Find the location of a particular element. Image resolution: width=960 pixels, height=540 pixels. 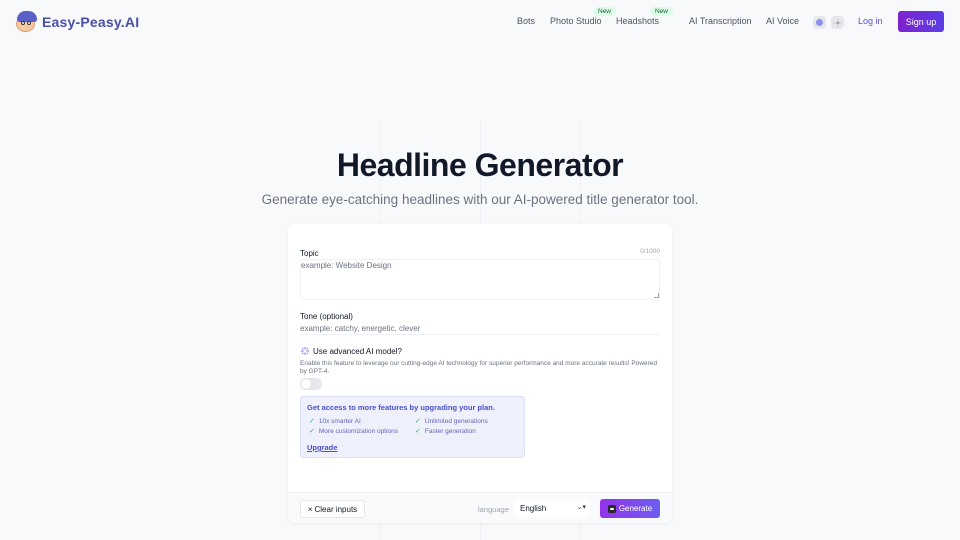

tone-label: Tone (optional) is located at coordinates (326, 316).